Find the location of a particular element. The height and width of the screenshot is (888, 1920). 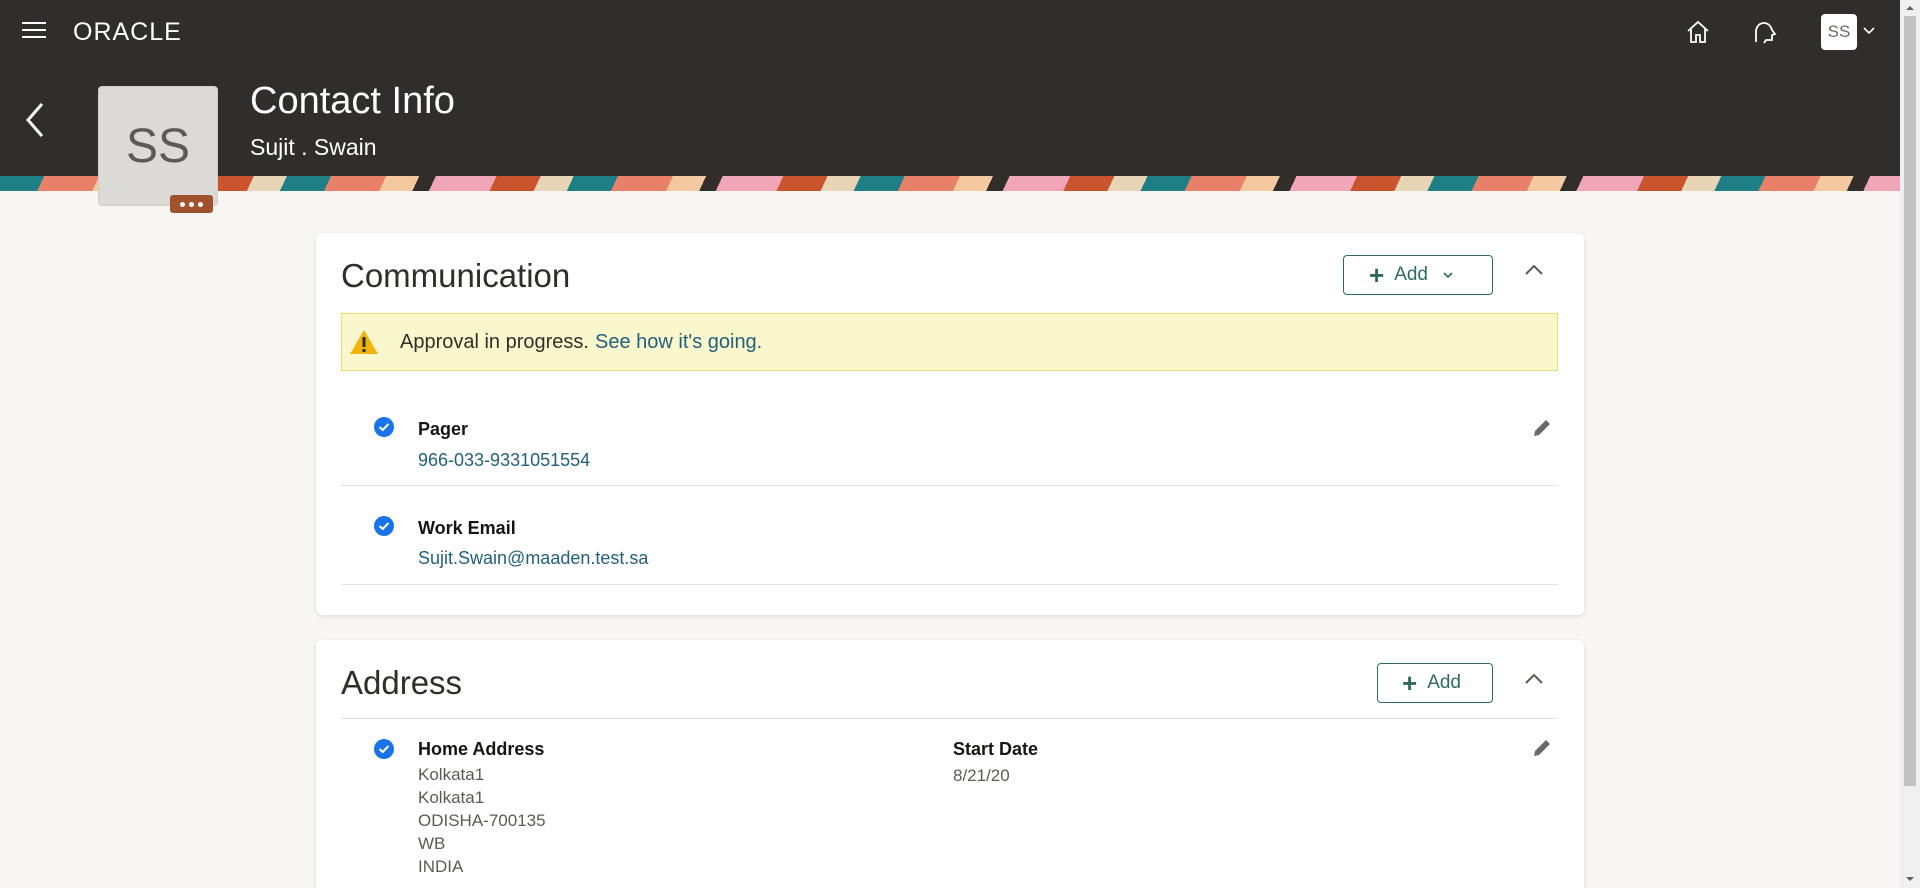

list-item: Work Email Sujit.Swain@maaden.test.sa is located at coordinates (949, 535).